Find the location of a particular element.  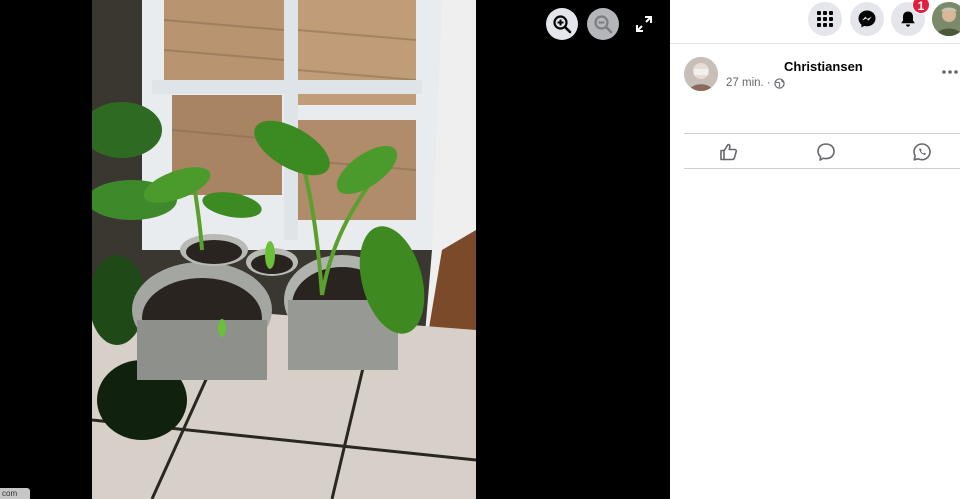

messenger-icon is located at coordinates (867, 19).